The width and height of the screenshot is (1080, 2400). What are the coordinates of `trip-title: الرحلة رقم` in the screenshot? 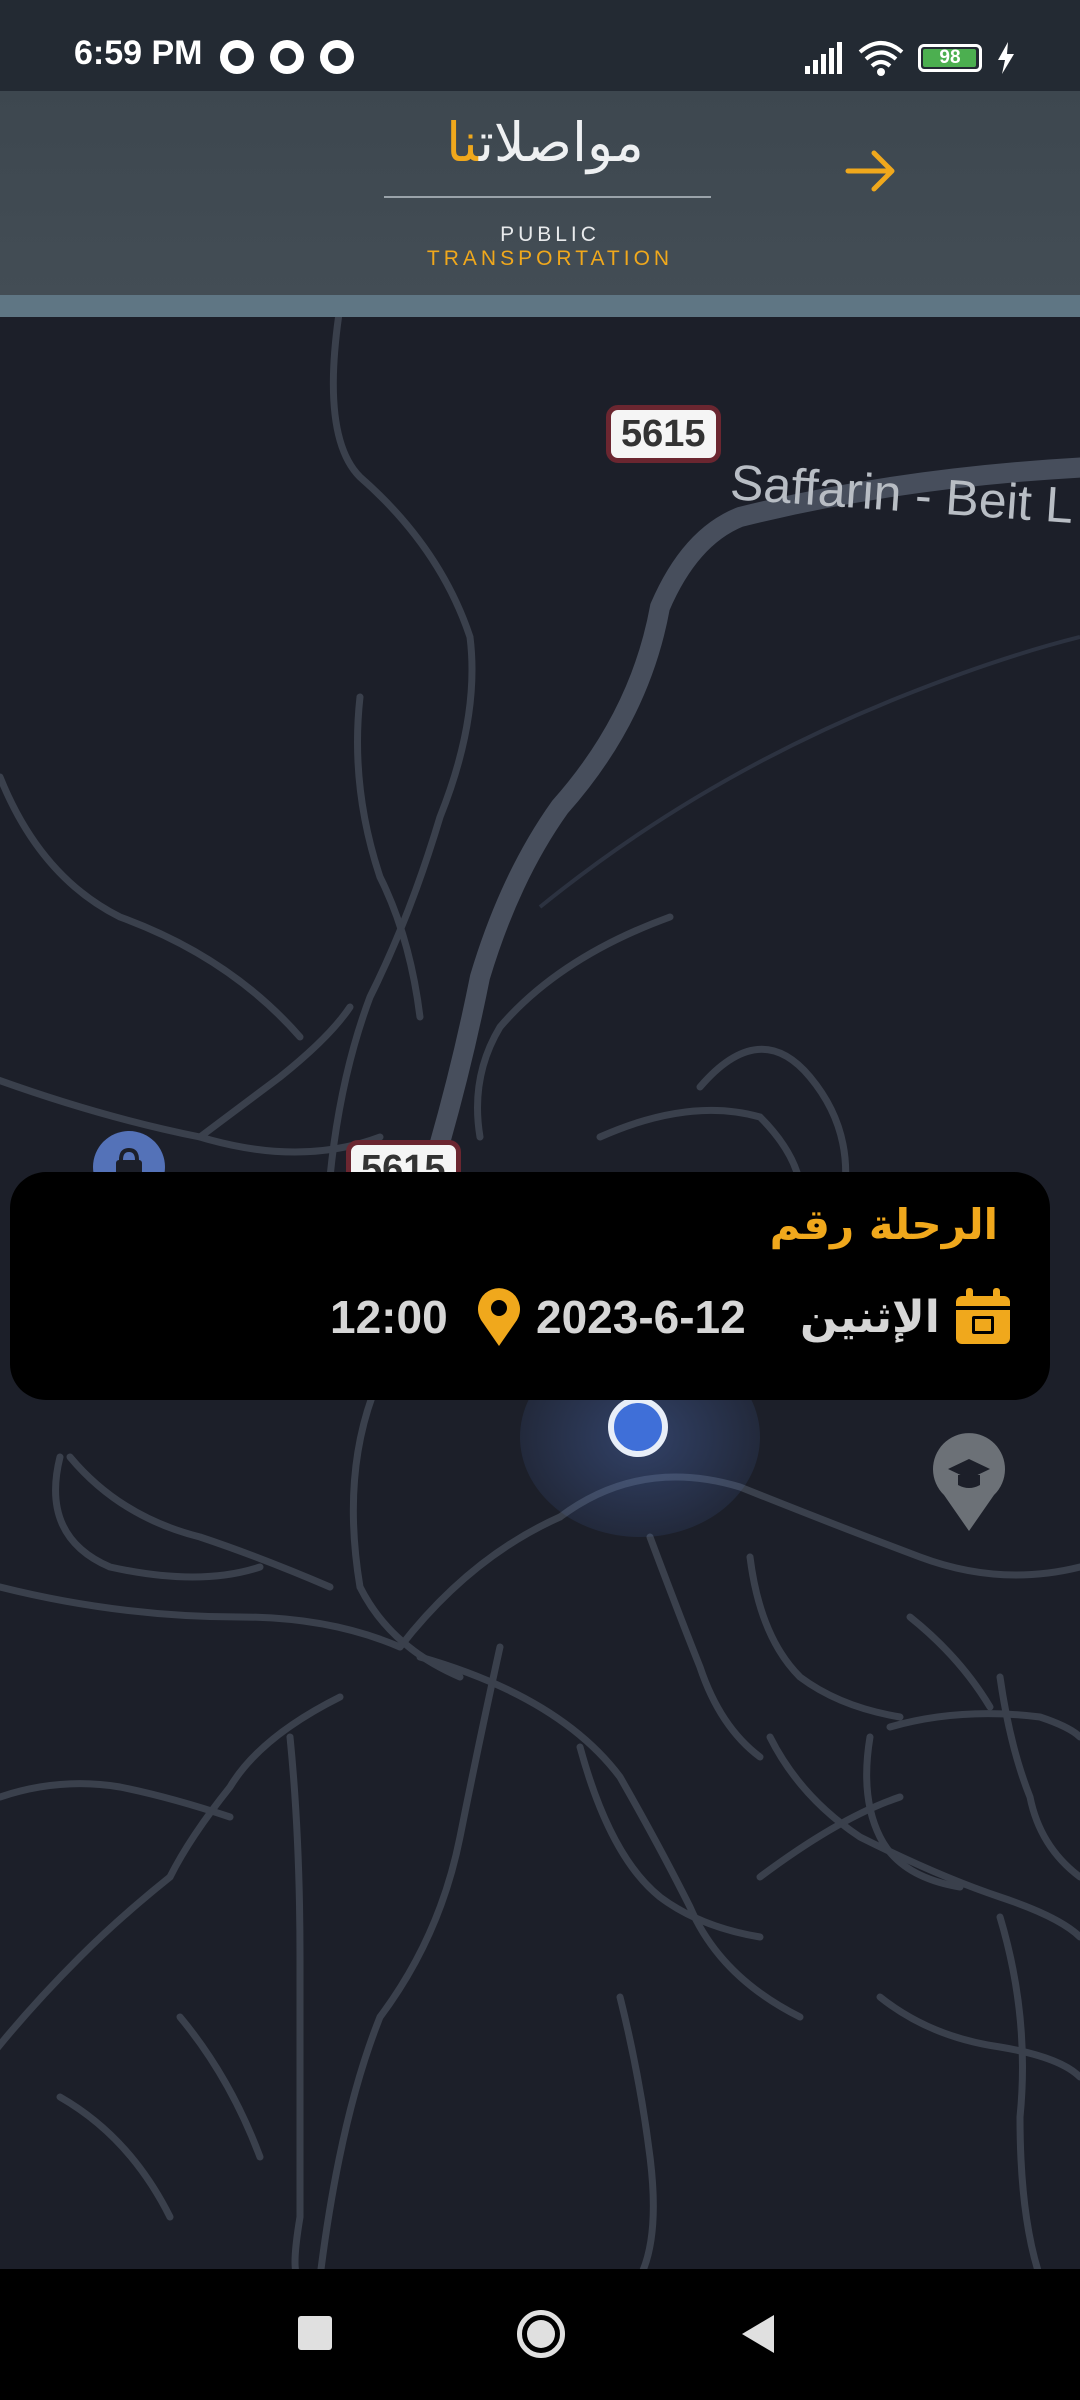 It's located at (883, 1224).